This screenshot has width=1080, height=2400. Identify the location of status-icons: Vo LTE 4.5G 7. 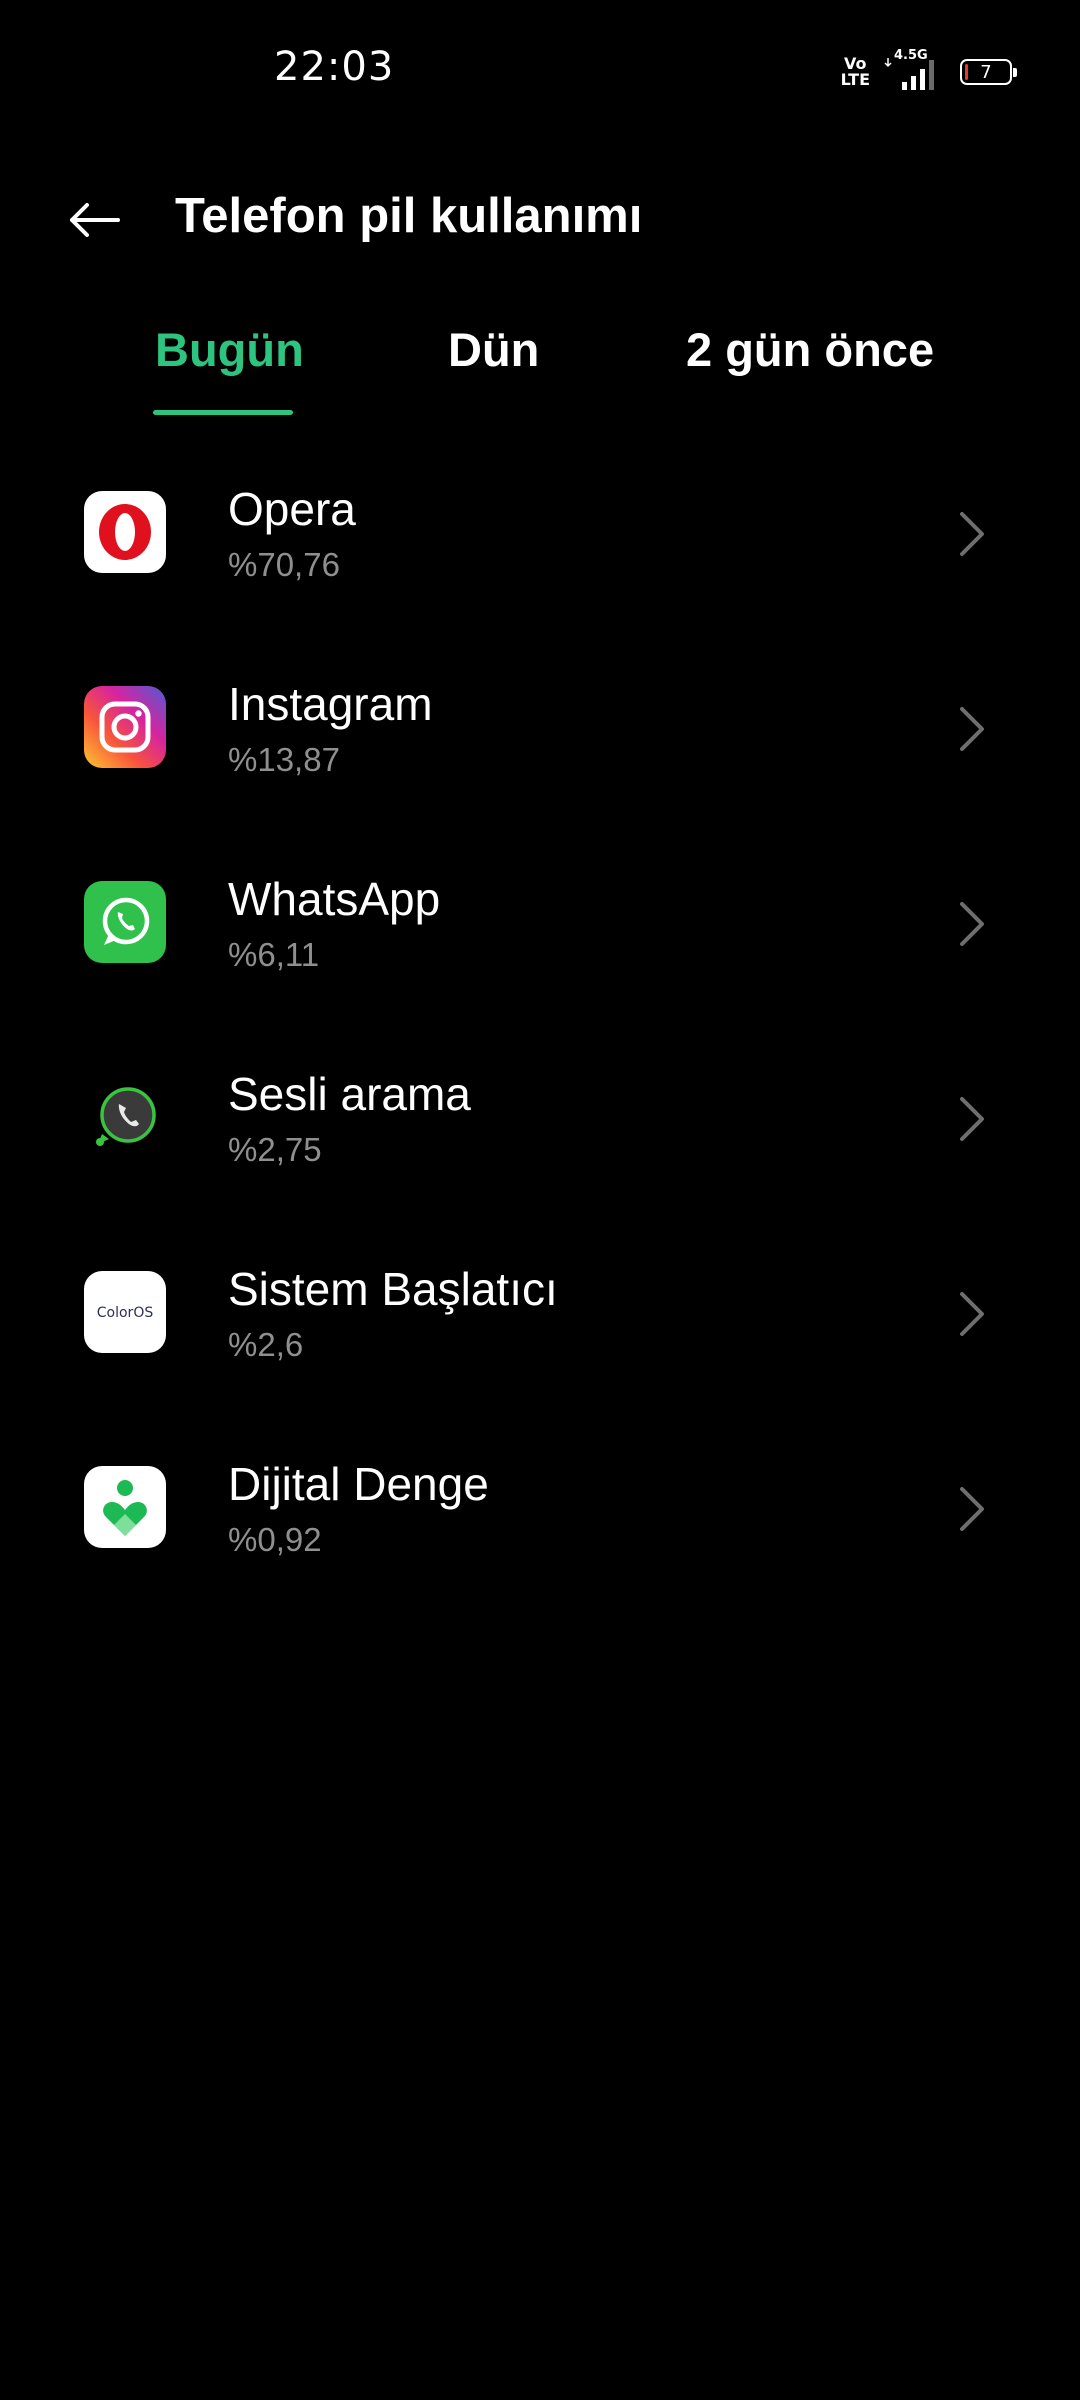
(929, 70).